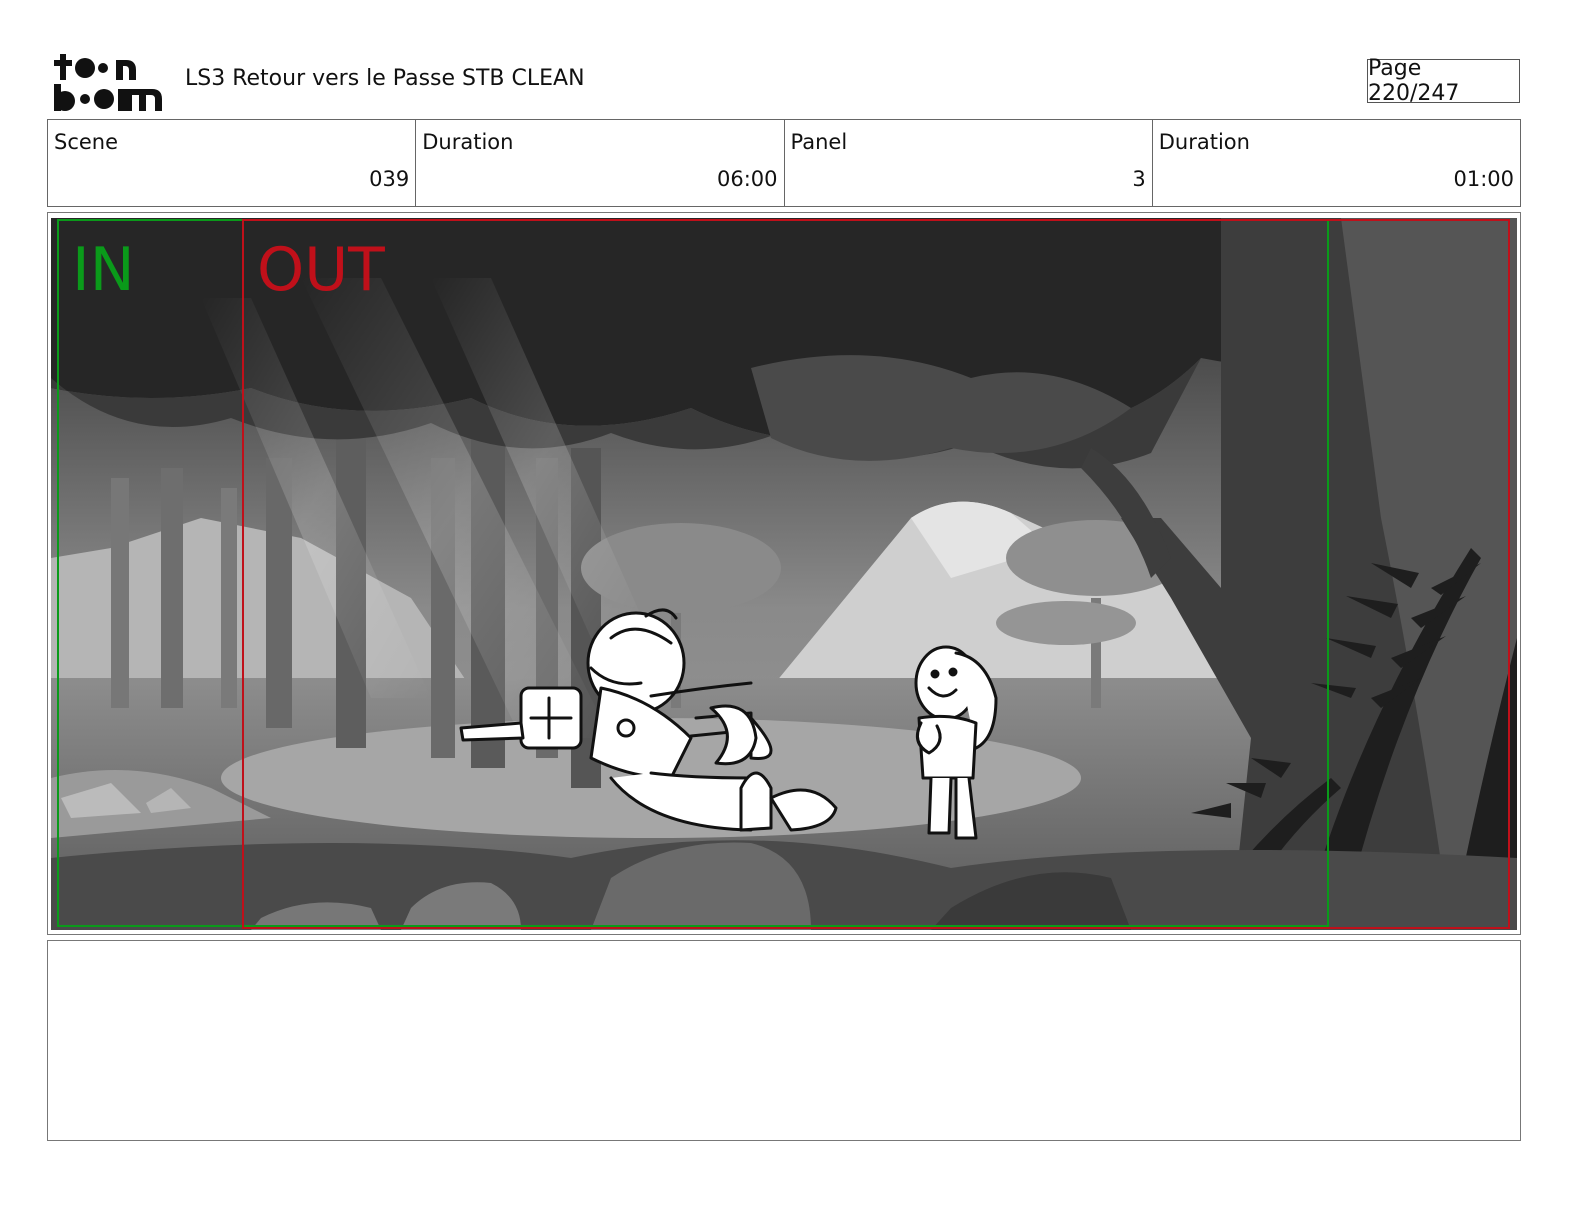 This screenshot has height=1224, width=1584. I want to click on panel-cell: Panel 3, so click(969, 163).